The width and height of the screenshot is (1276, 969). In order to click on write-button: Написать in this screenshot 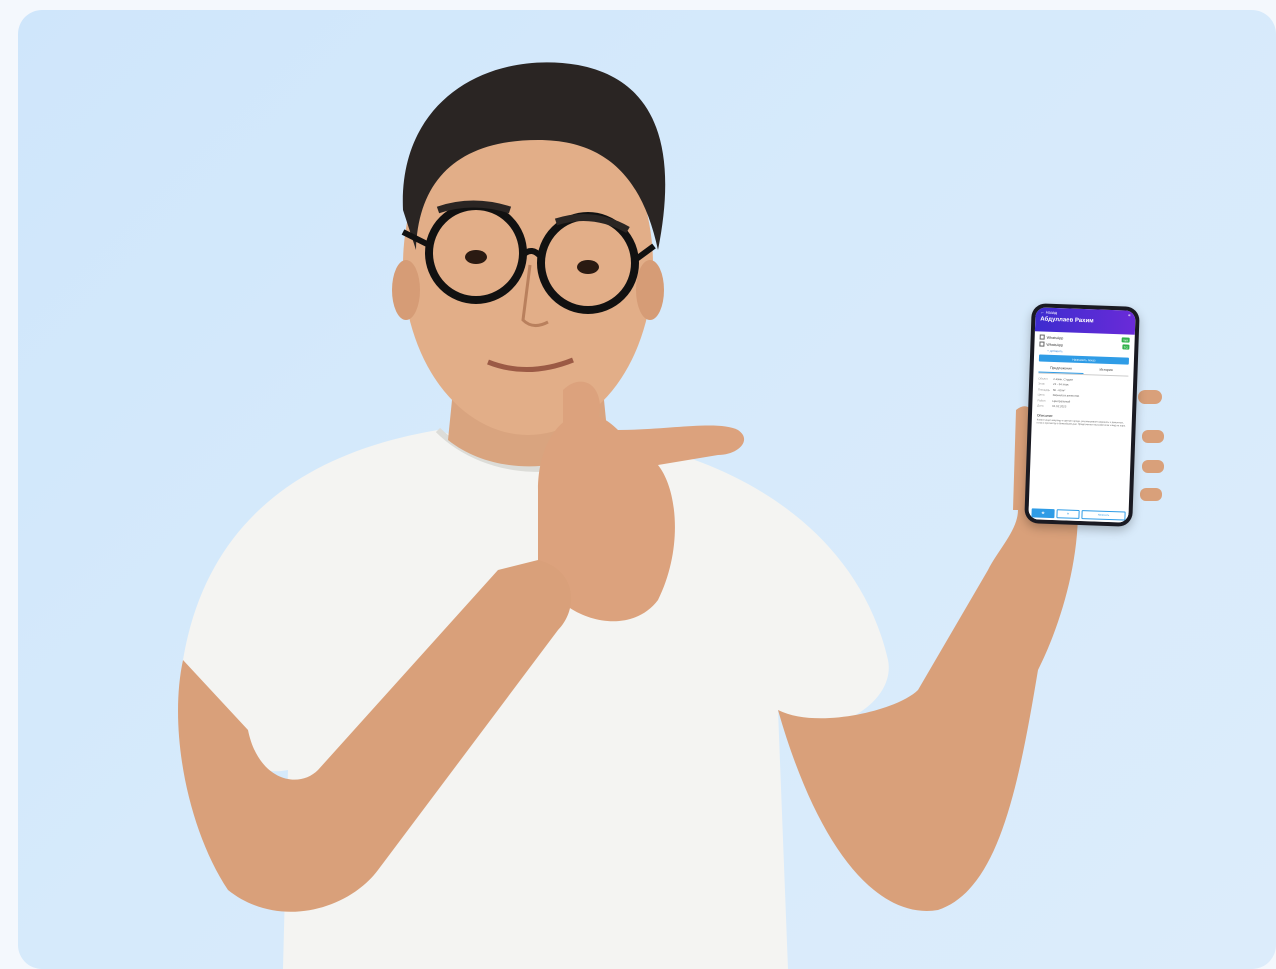, I will do `click(1103, 515)`.